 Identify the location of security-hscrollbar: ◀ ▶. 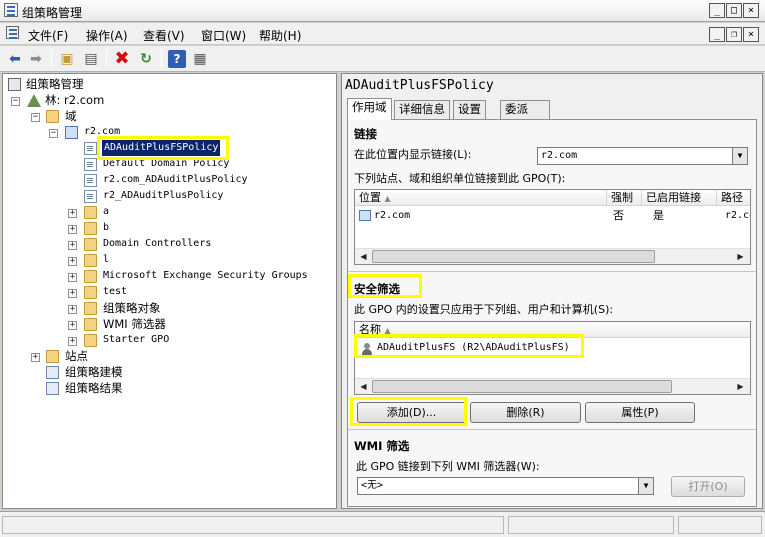
(552, 386).